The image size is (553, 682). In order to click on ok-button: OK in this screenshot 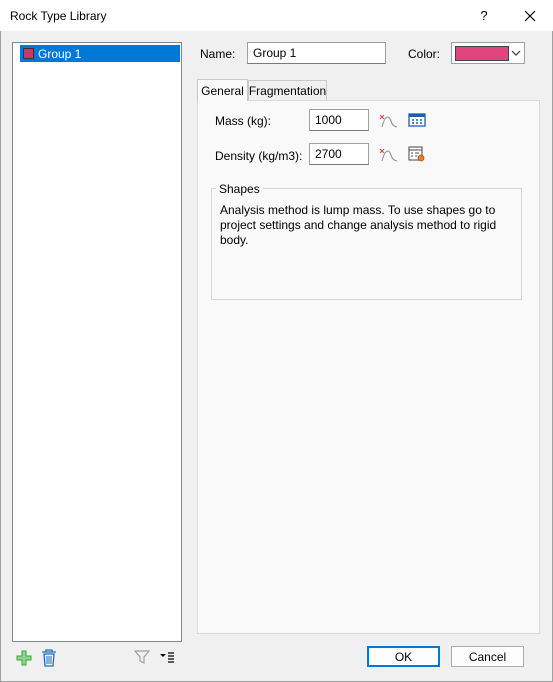, I will do `click(403, 656)`.